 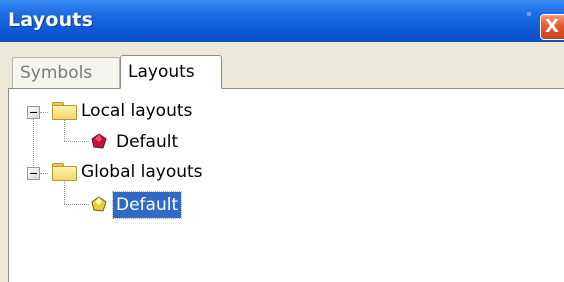 I want to click on gem-yellow-icon, so click(x=99, y=204).